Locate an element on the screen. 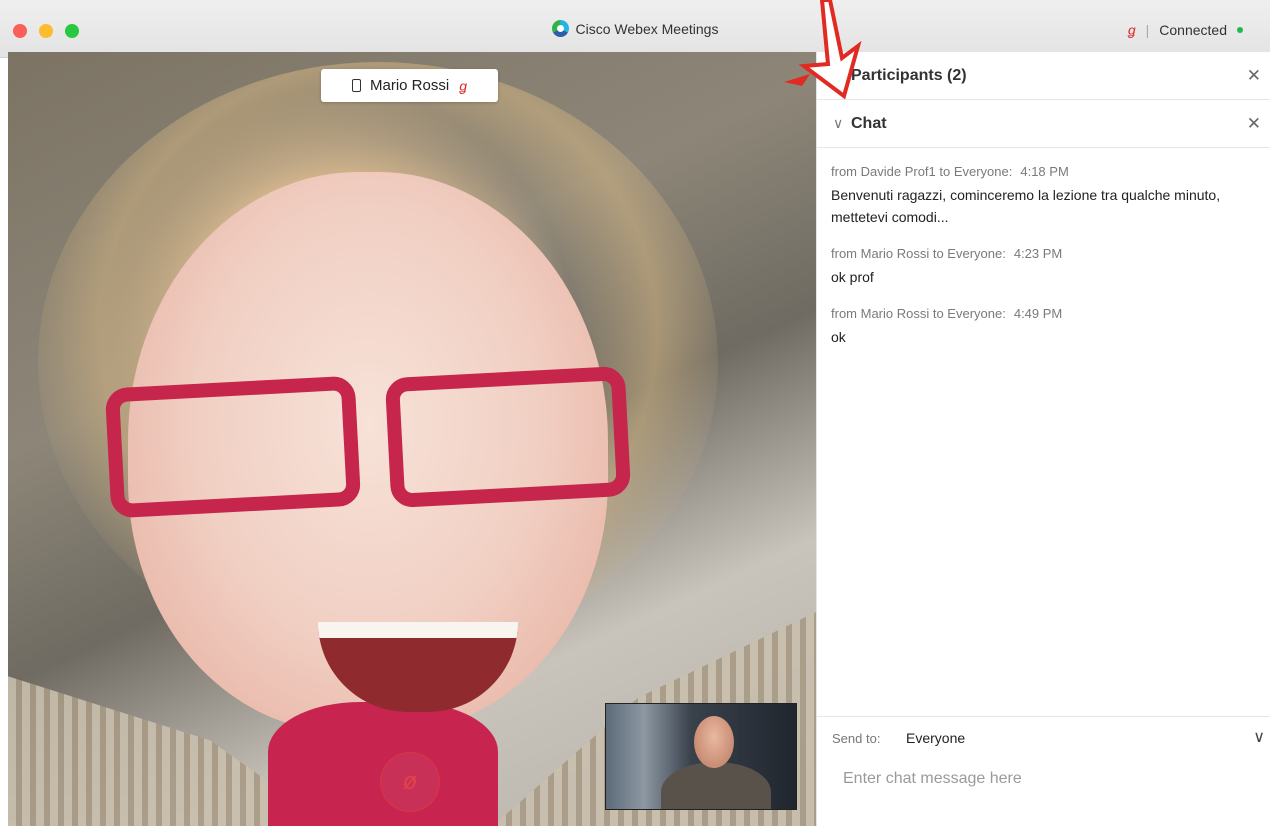  mic-muted-icon: ø is located at coordinates (410, 781).